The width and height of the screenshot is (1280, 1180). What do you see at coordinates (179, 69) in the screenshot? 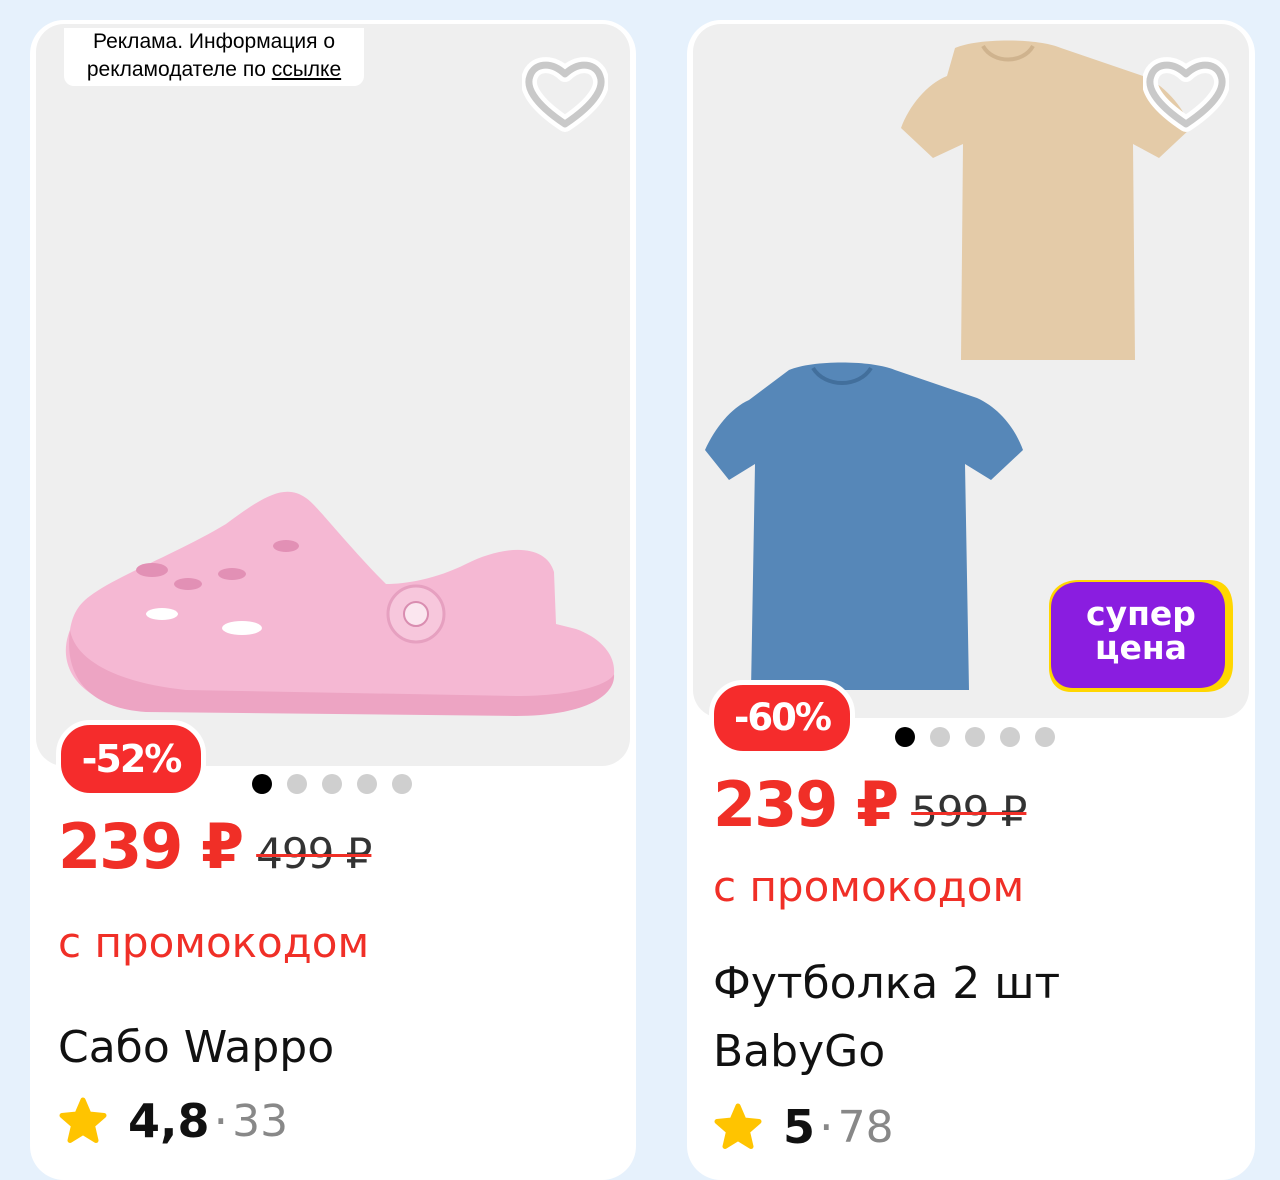
I see `ad-disclaimer-prefix: рекламодателе по` at bounding box center [179, 69].